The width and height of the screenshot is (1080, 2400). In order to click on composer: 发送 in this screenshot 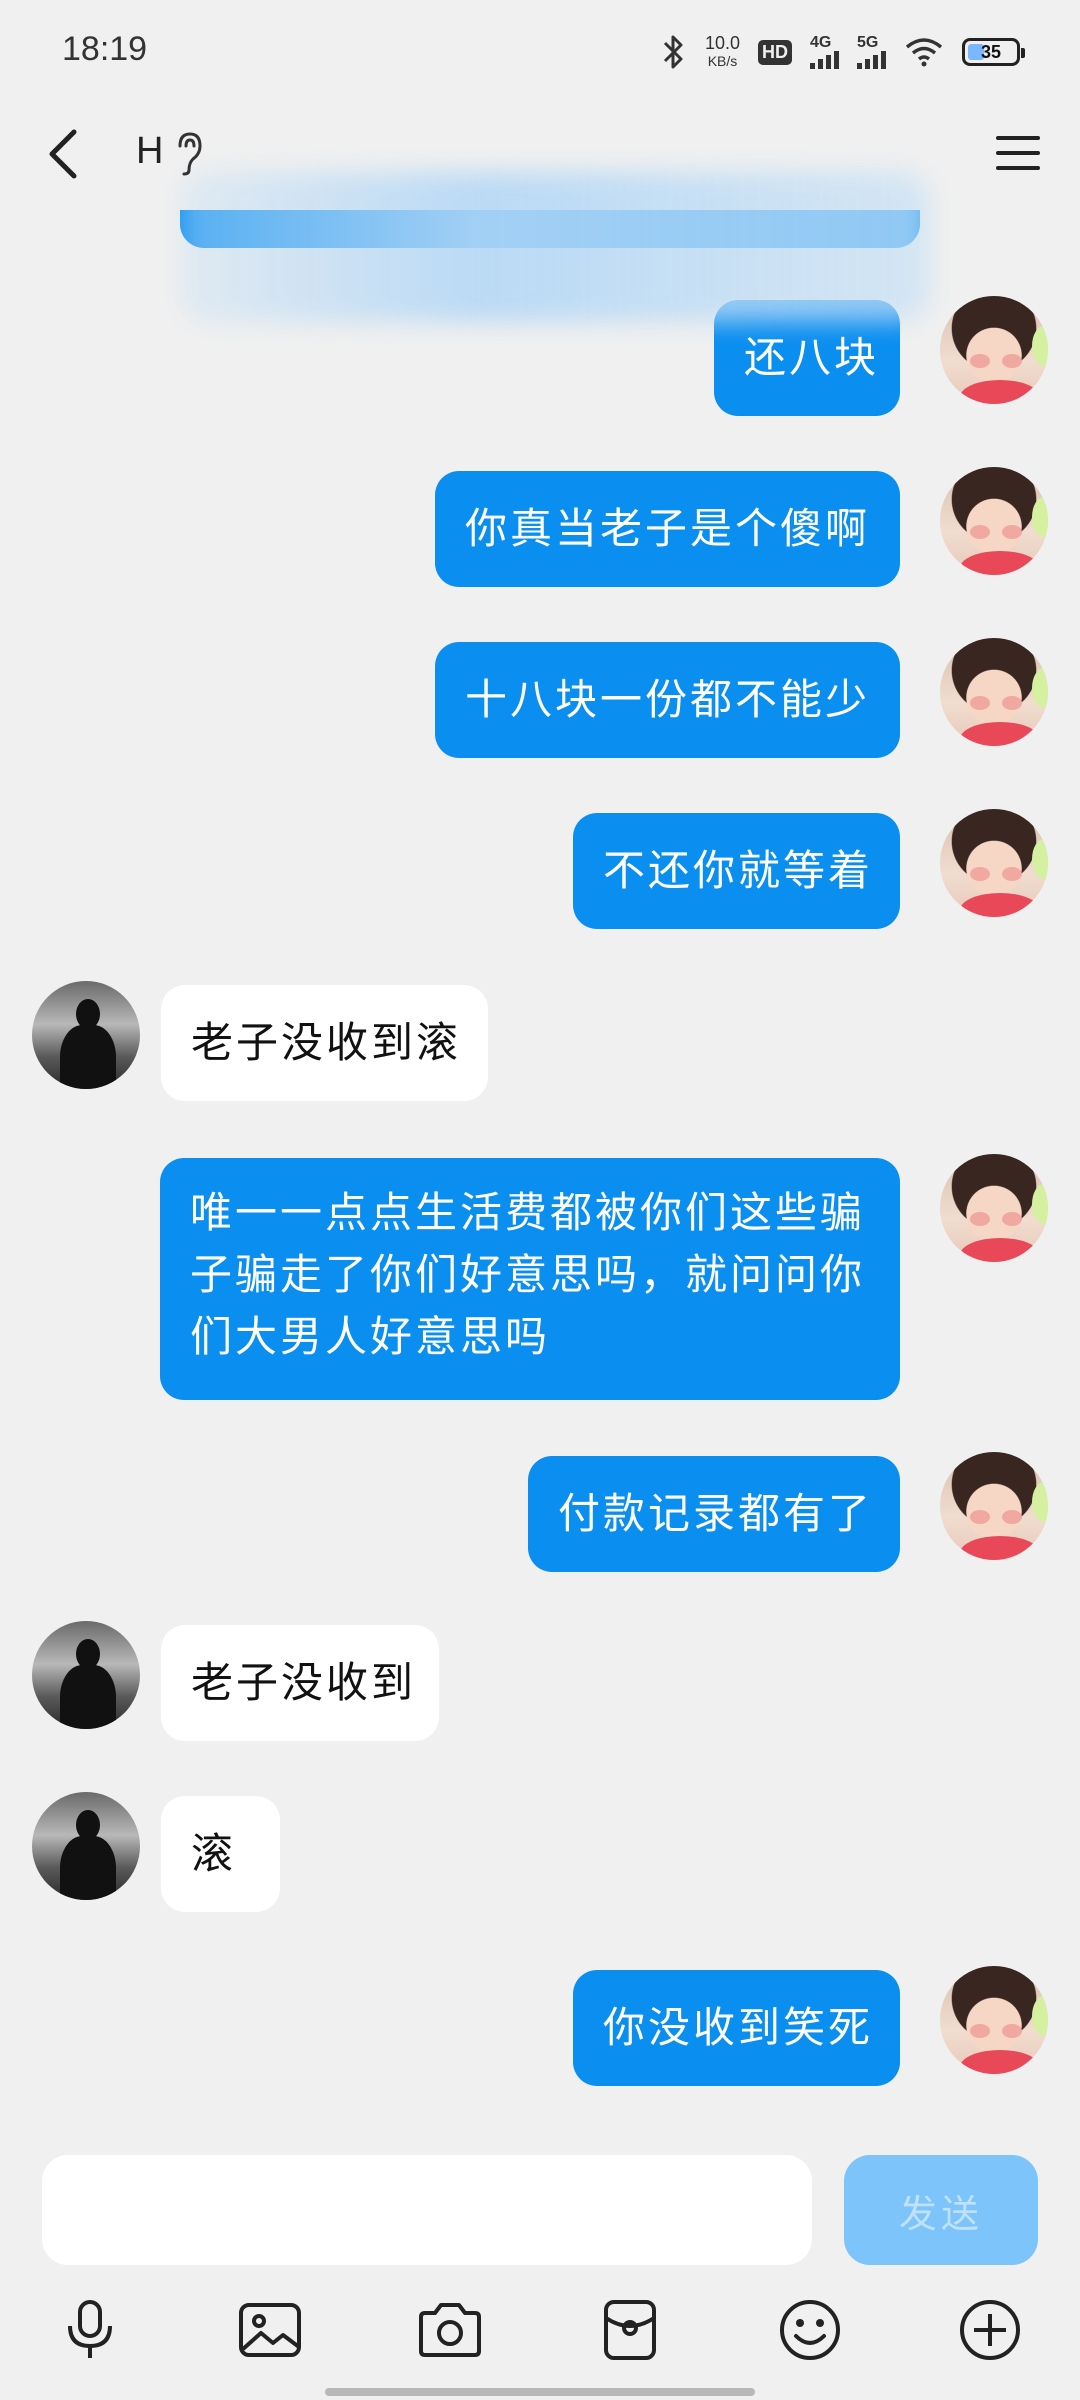, I will do `click(540, 2267)`.